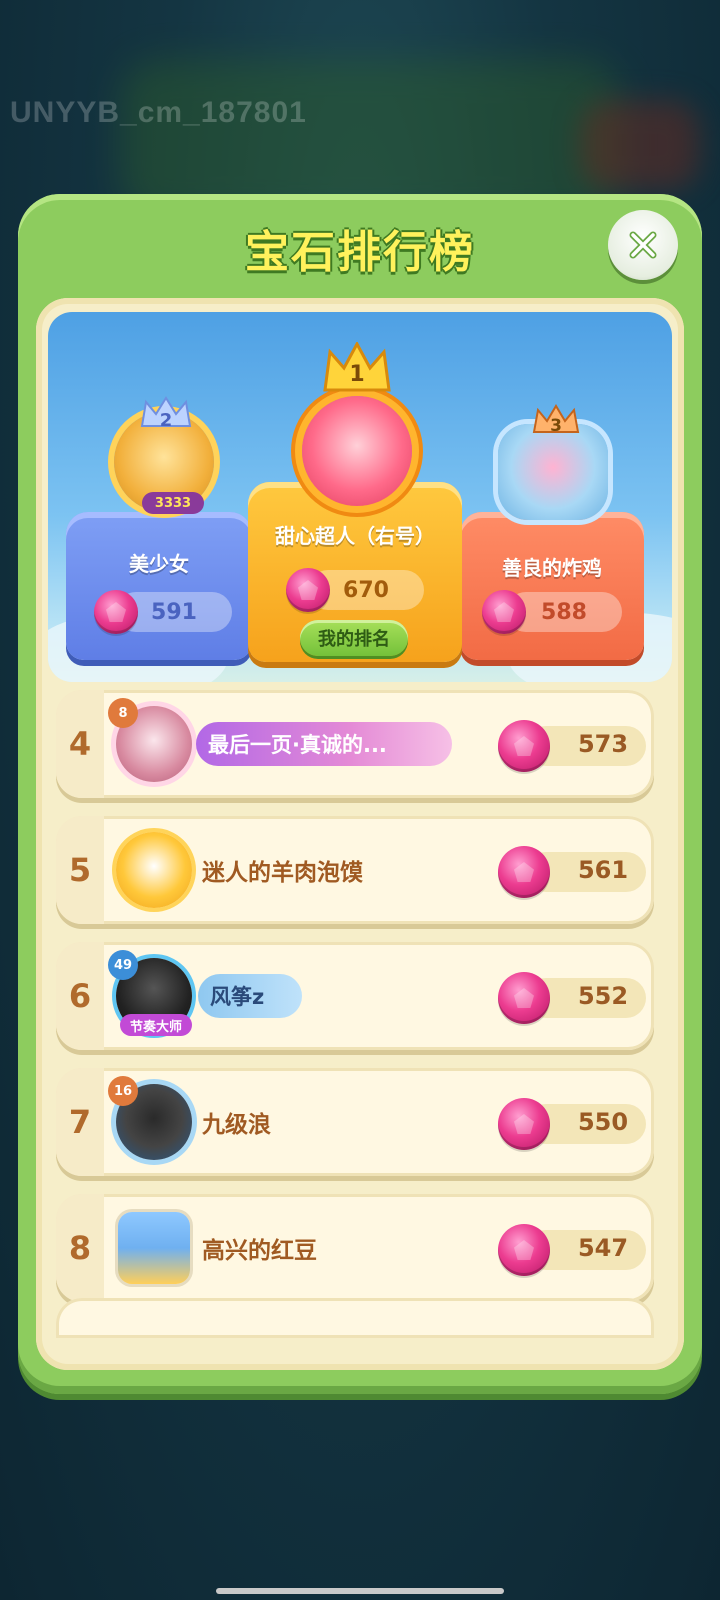 This screenshot has height=1600, width=720. I want to click on modal-title: 宝石排行榜, so click(360, 252).